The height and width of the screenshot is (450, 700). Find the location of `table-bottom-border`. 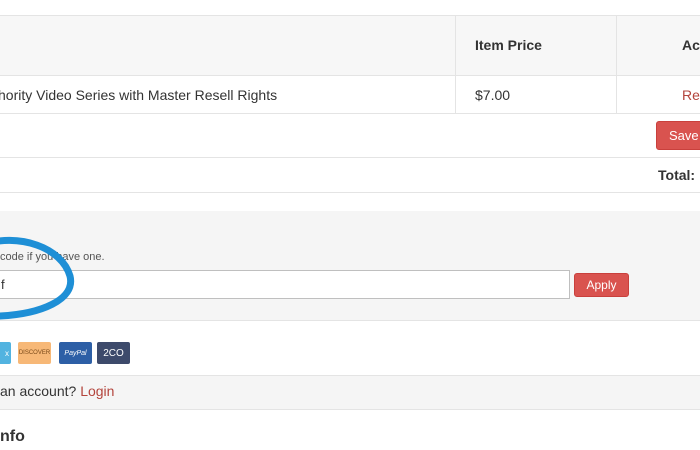

table-bottom-border is located at coordinates (350, 192).